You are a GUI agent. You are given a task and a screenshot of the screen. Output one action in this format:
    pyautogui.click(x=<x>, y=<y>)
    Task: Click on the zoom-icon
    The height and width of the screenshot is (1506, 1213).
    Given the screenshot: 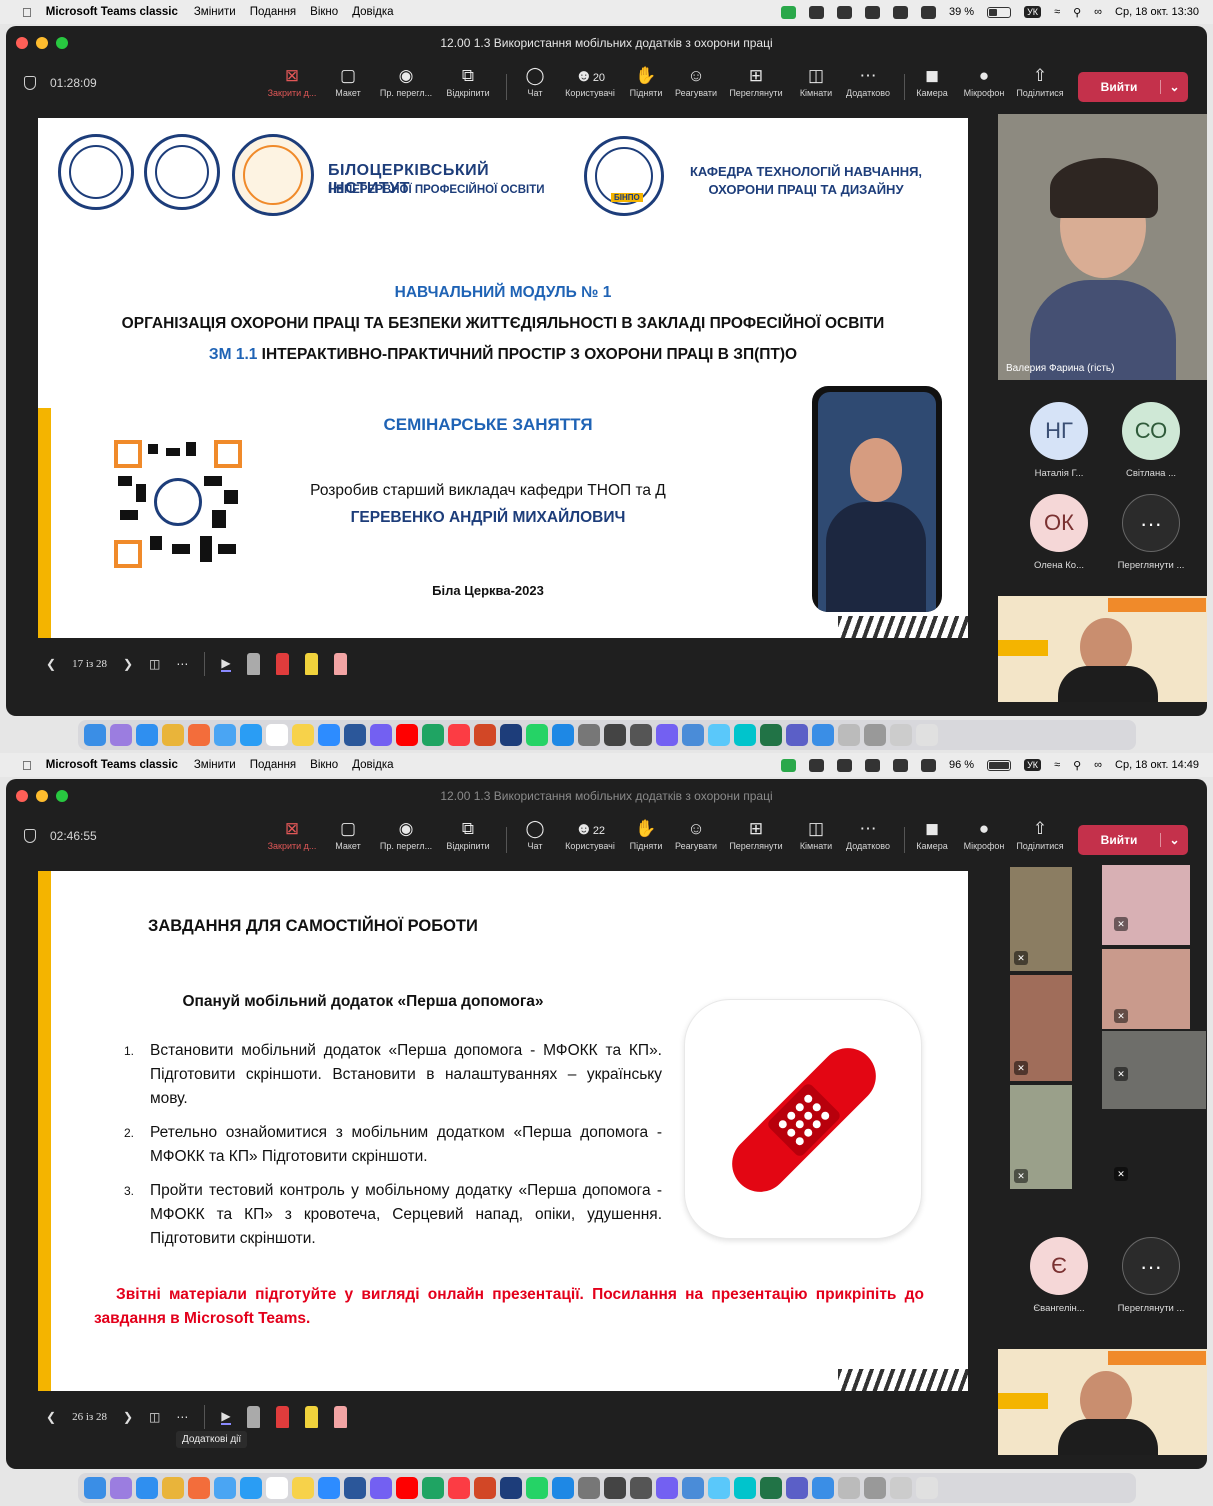 What is the action you would take?
    pyautogui.click(x=329, y=735)
    